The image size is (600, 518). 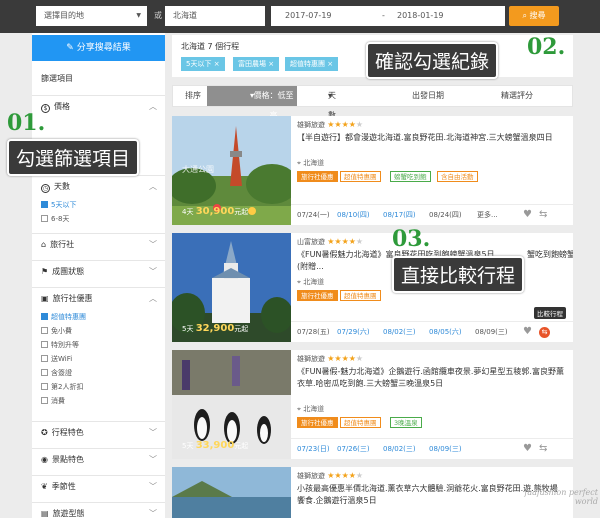 What do you see at coordinates (231, 404) in the screenshot?
I see `tour-photo: 5天 33,900元起` at bounding box center [231, 404].